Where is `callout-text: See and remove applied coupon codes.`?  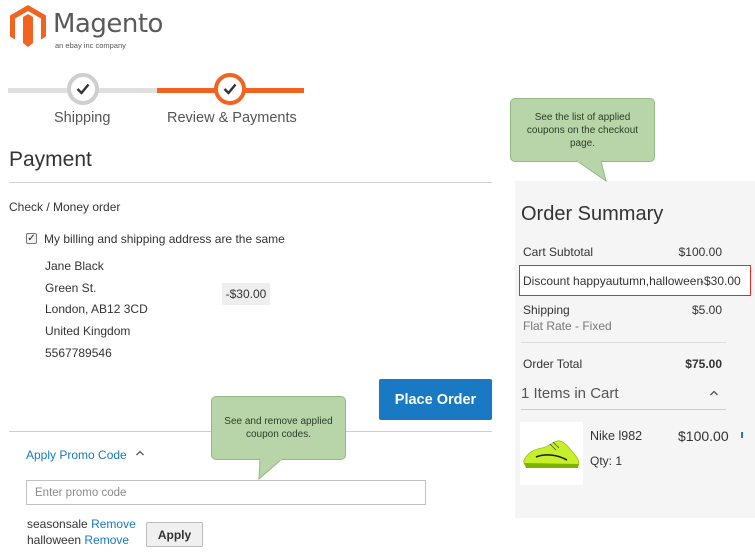
callout-text: See and remove applied coupon codes. is located at coordinates (278, 428).